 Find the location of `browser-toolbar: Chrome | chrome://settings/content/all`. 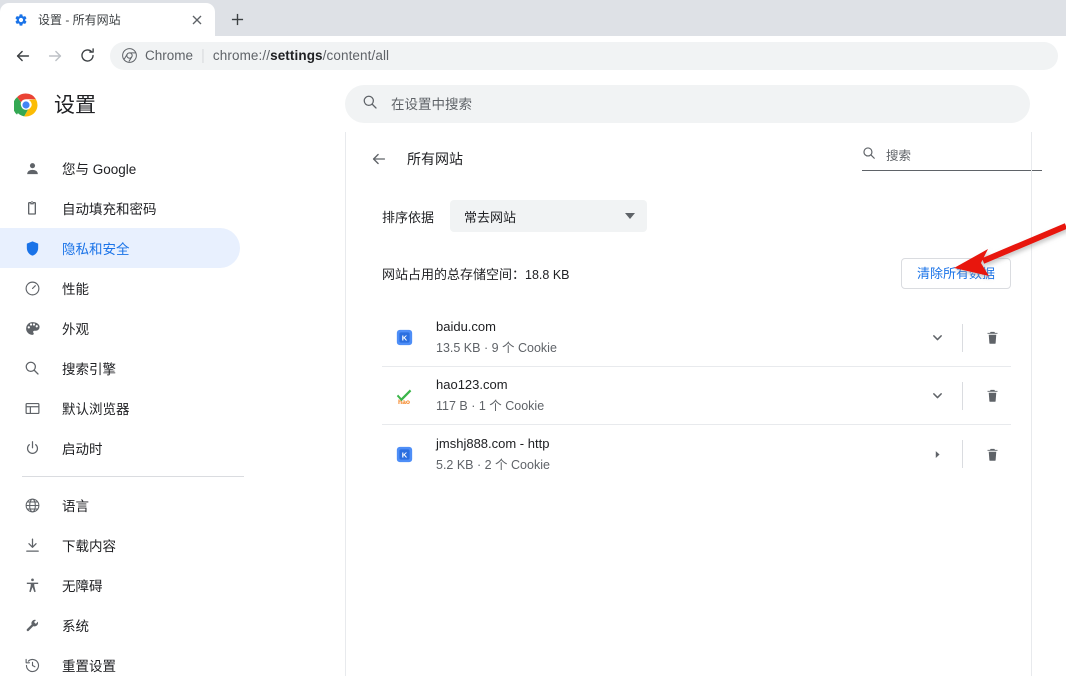

browser-toolbar: Chrome | chrome://settings/content/all is located at coordinates (533, 56).